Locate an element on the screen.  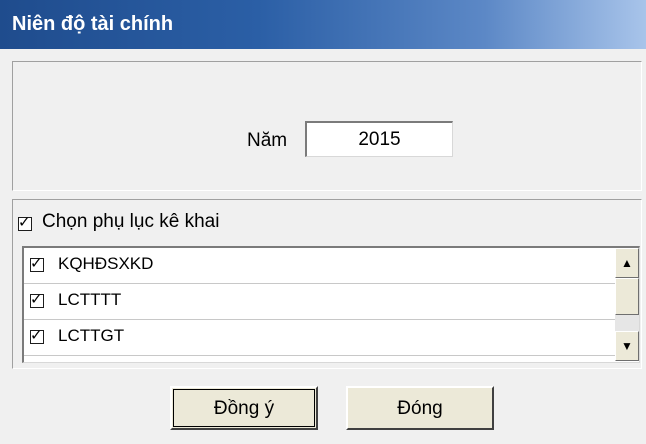
title-bar: Niên độ tài chính is located at coordinates (323, 24).